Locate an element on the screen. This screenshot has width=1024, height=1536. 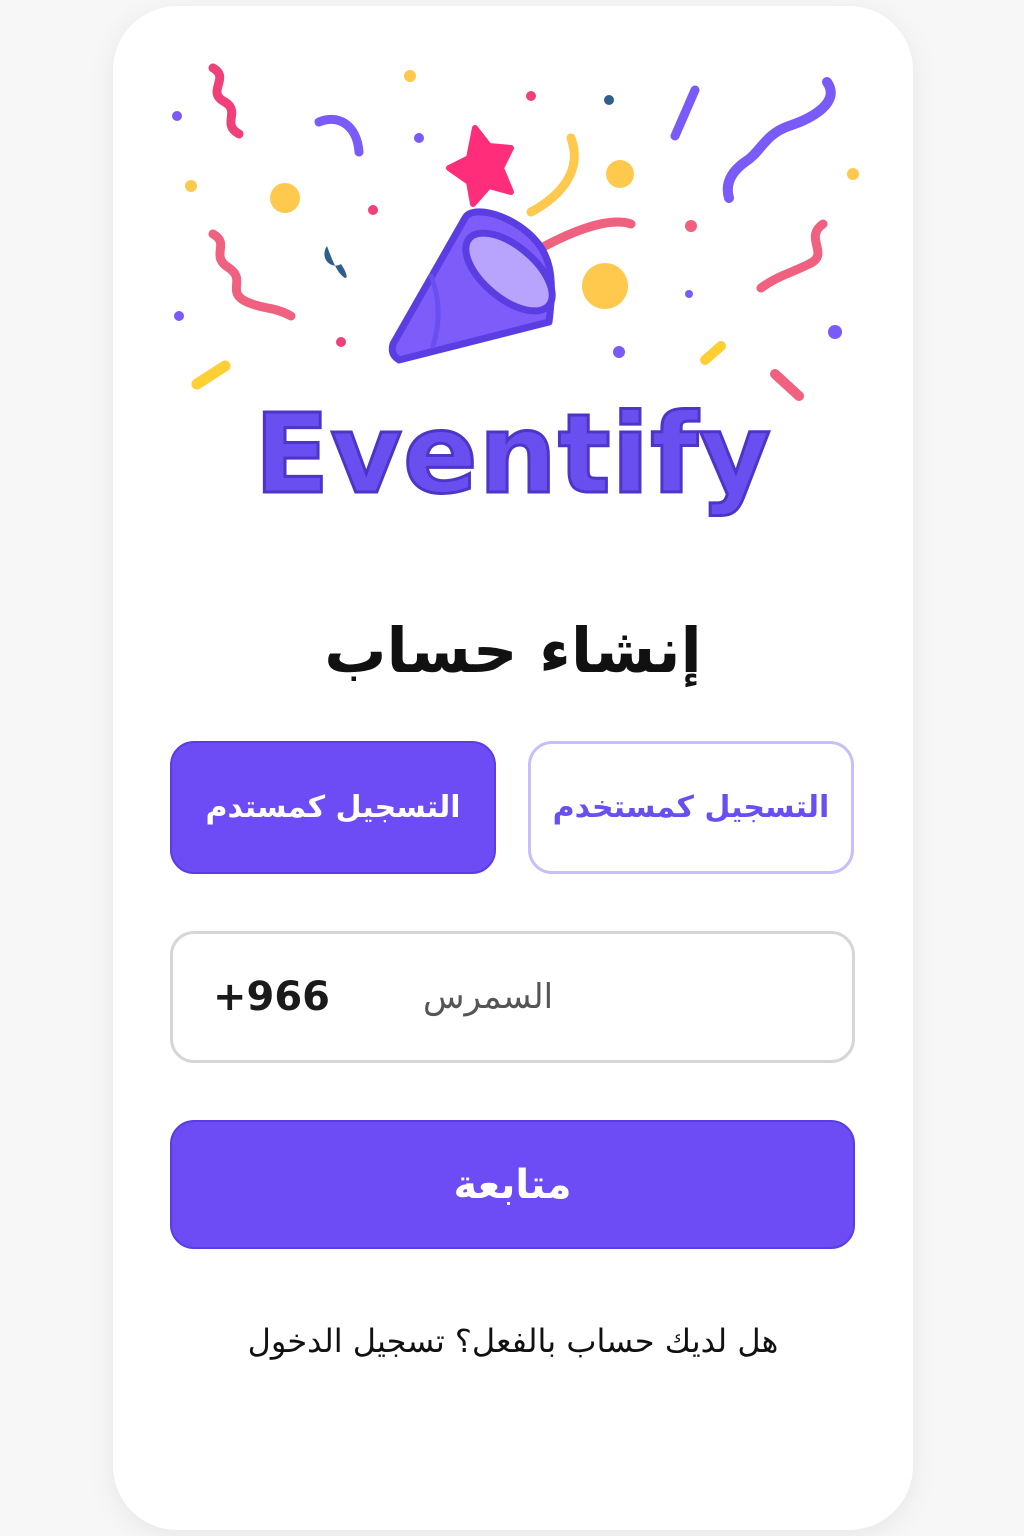
continue-button: متابعة is located at coordinates (512, 1184).